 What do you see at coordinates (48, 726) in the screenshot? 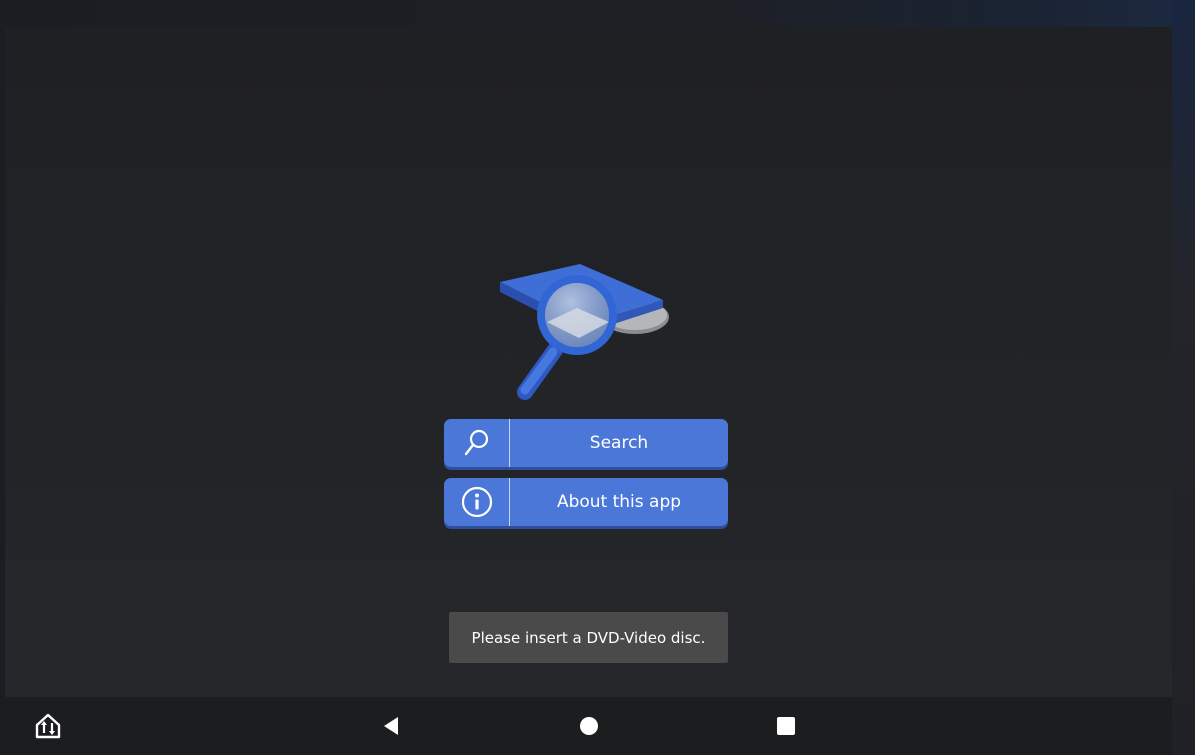
I see `app-home-icon` at bounding box center [48, 726].